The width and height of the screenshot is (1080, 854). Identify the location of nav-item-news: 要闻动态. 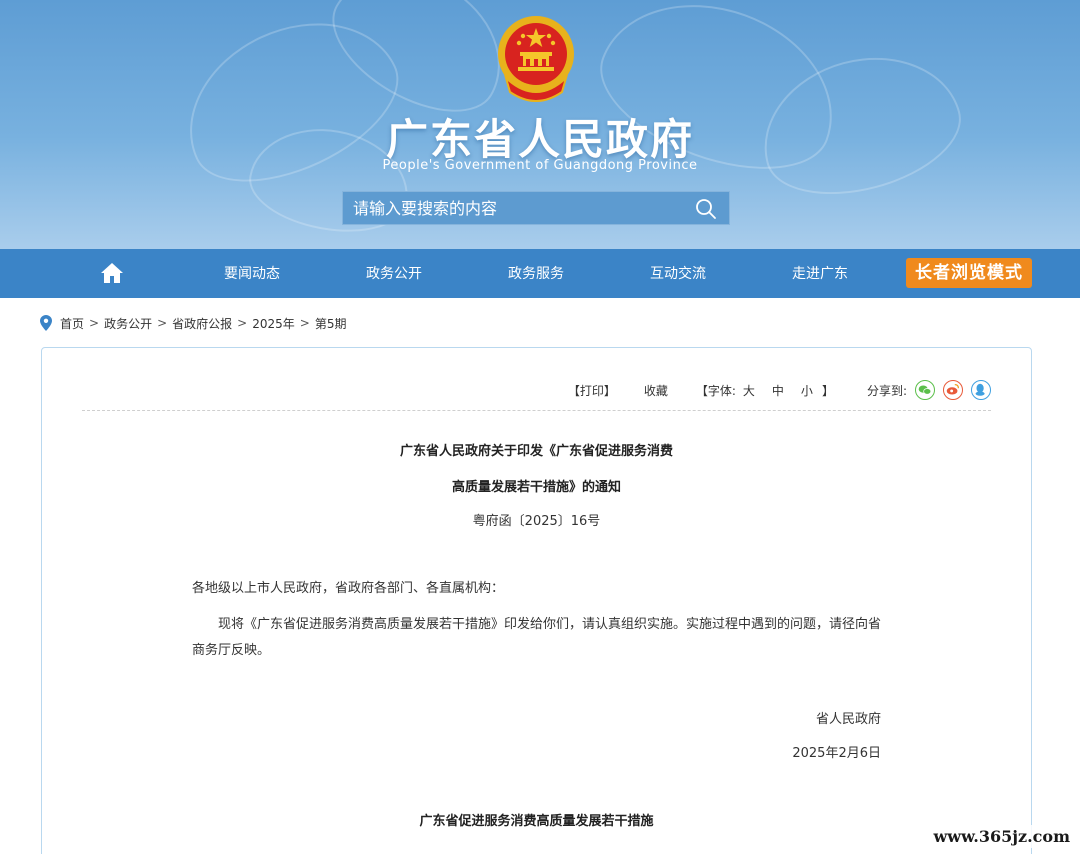
(252, 273).